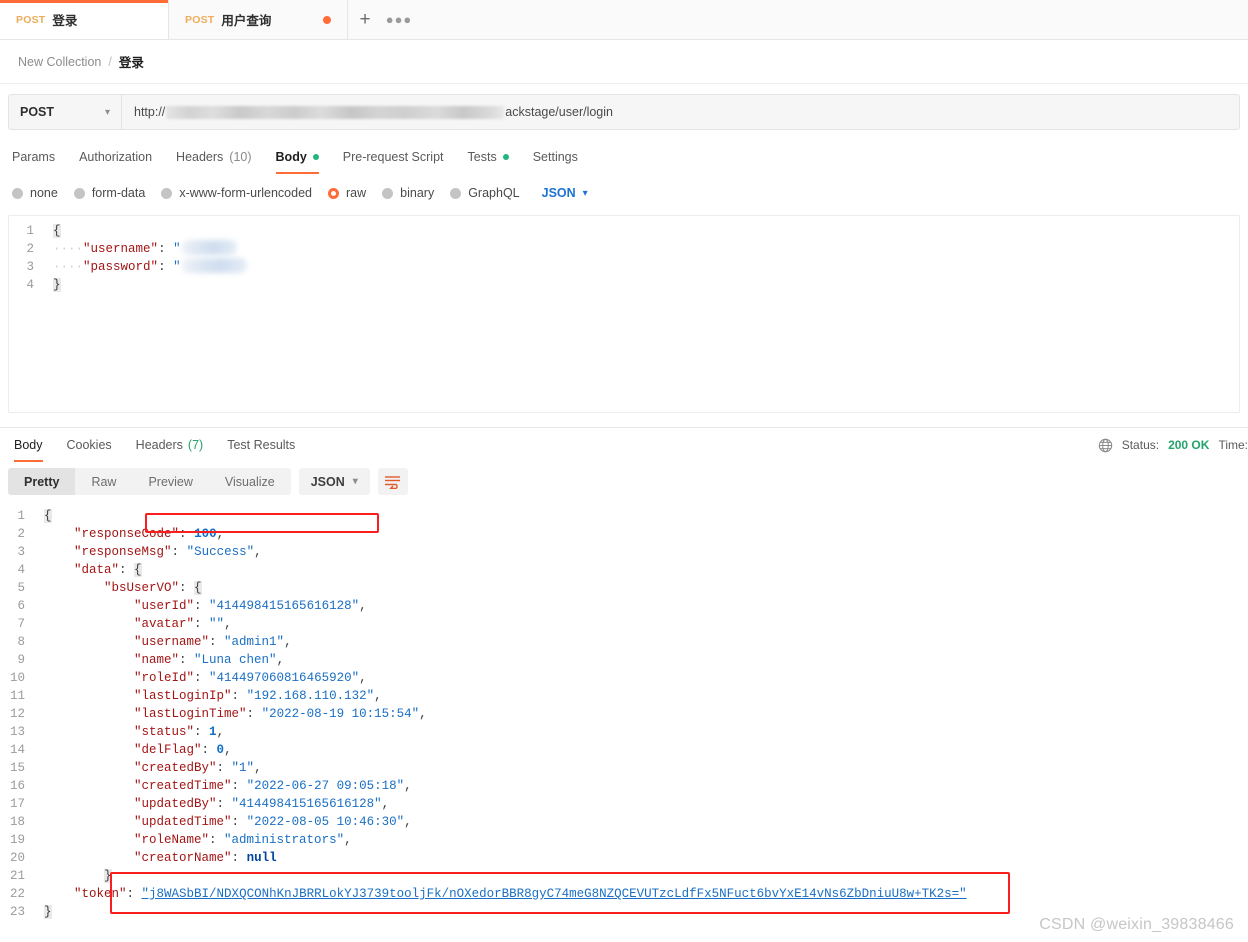 The image size is (1248, 942). I want to click on response-tab-label: Cookies, so click(89, 445).